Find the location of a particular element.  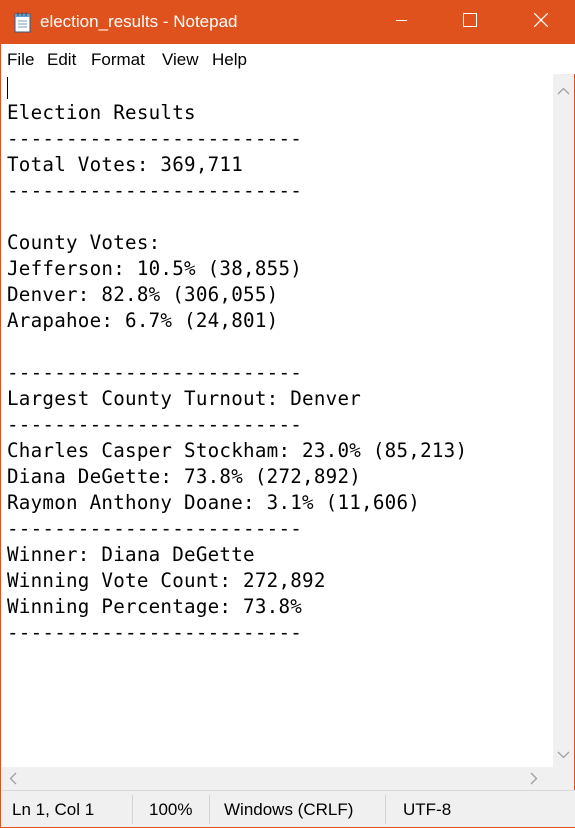

document-line: Total Votes: 369,711 is located at coordinates (125, 164).